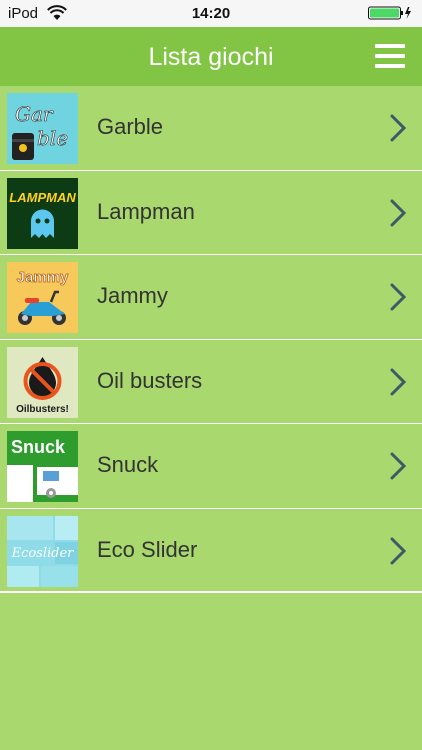  I want to click on clock: 14:20, so click(211, 13).